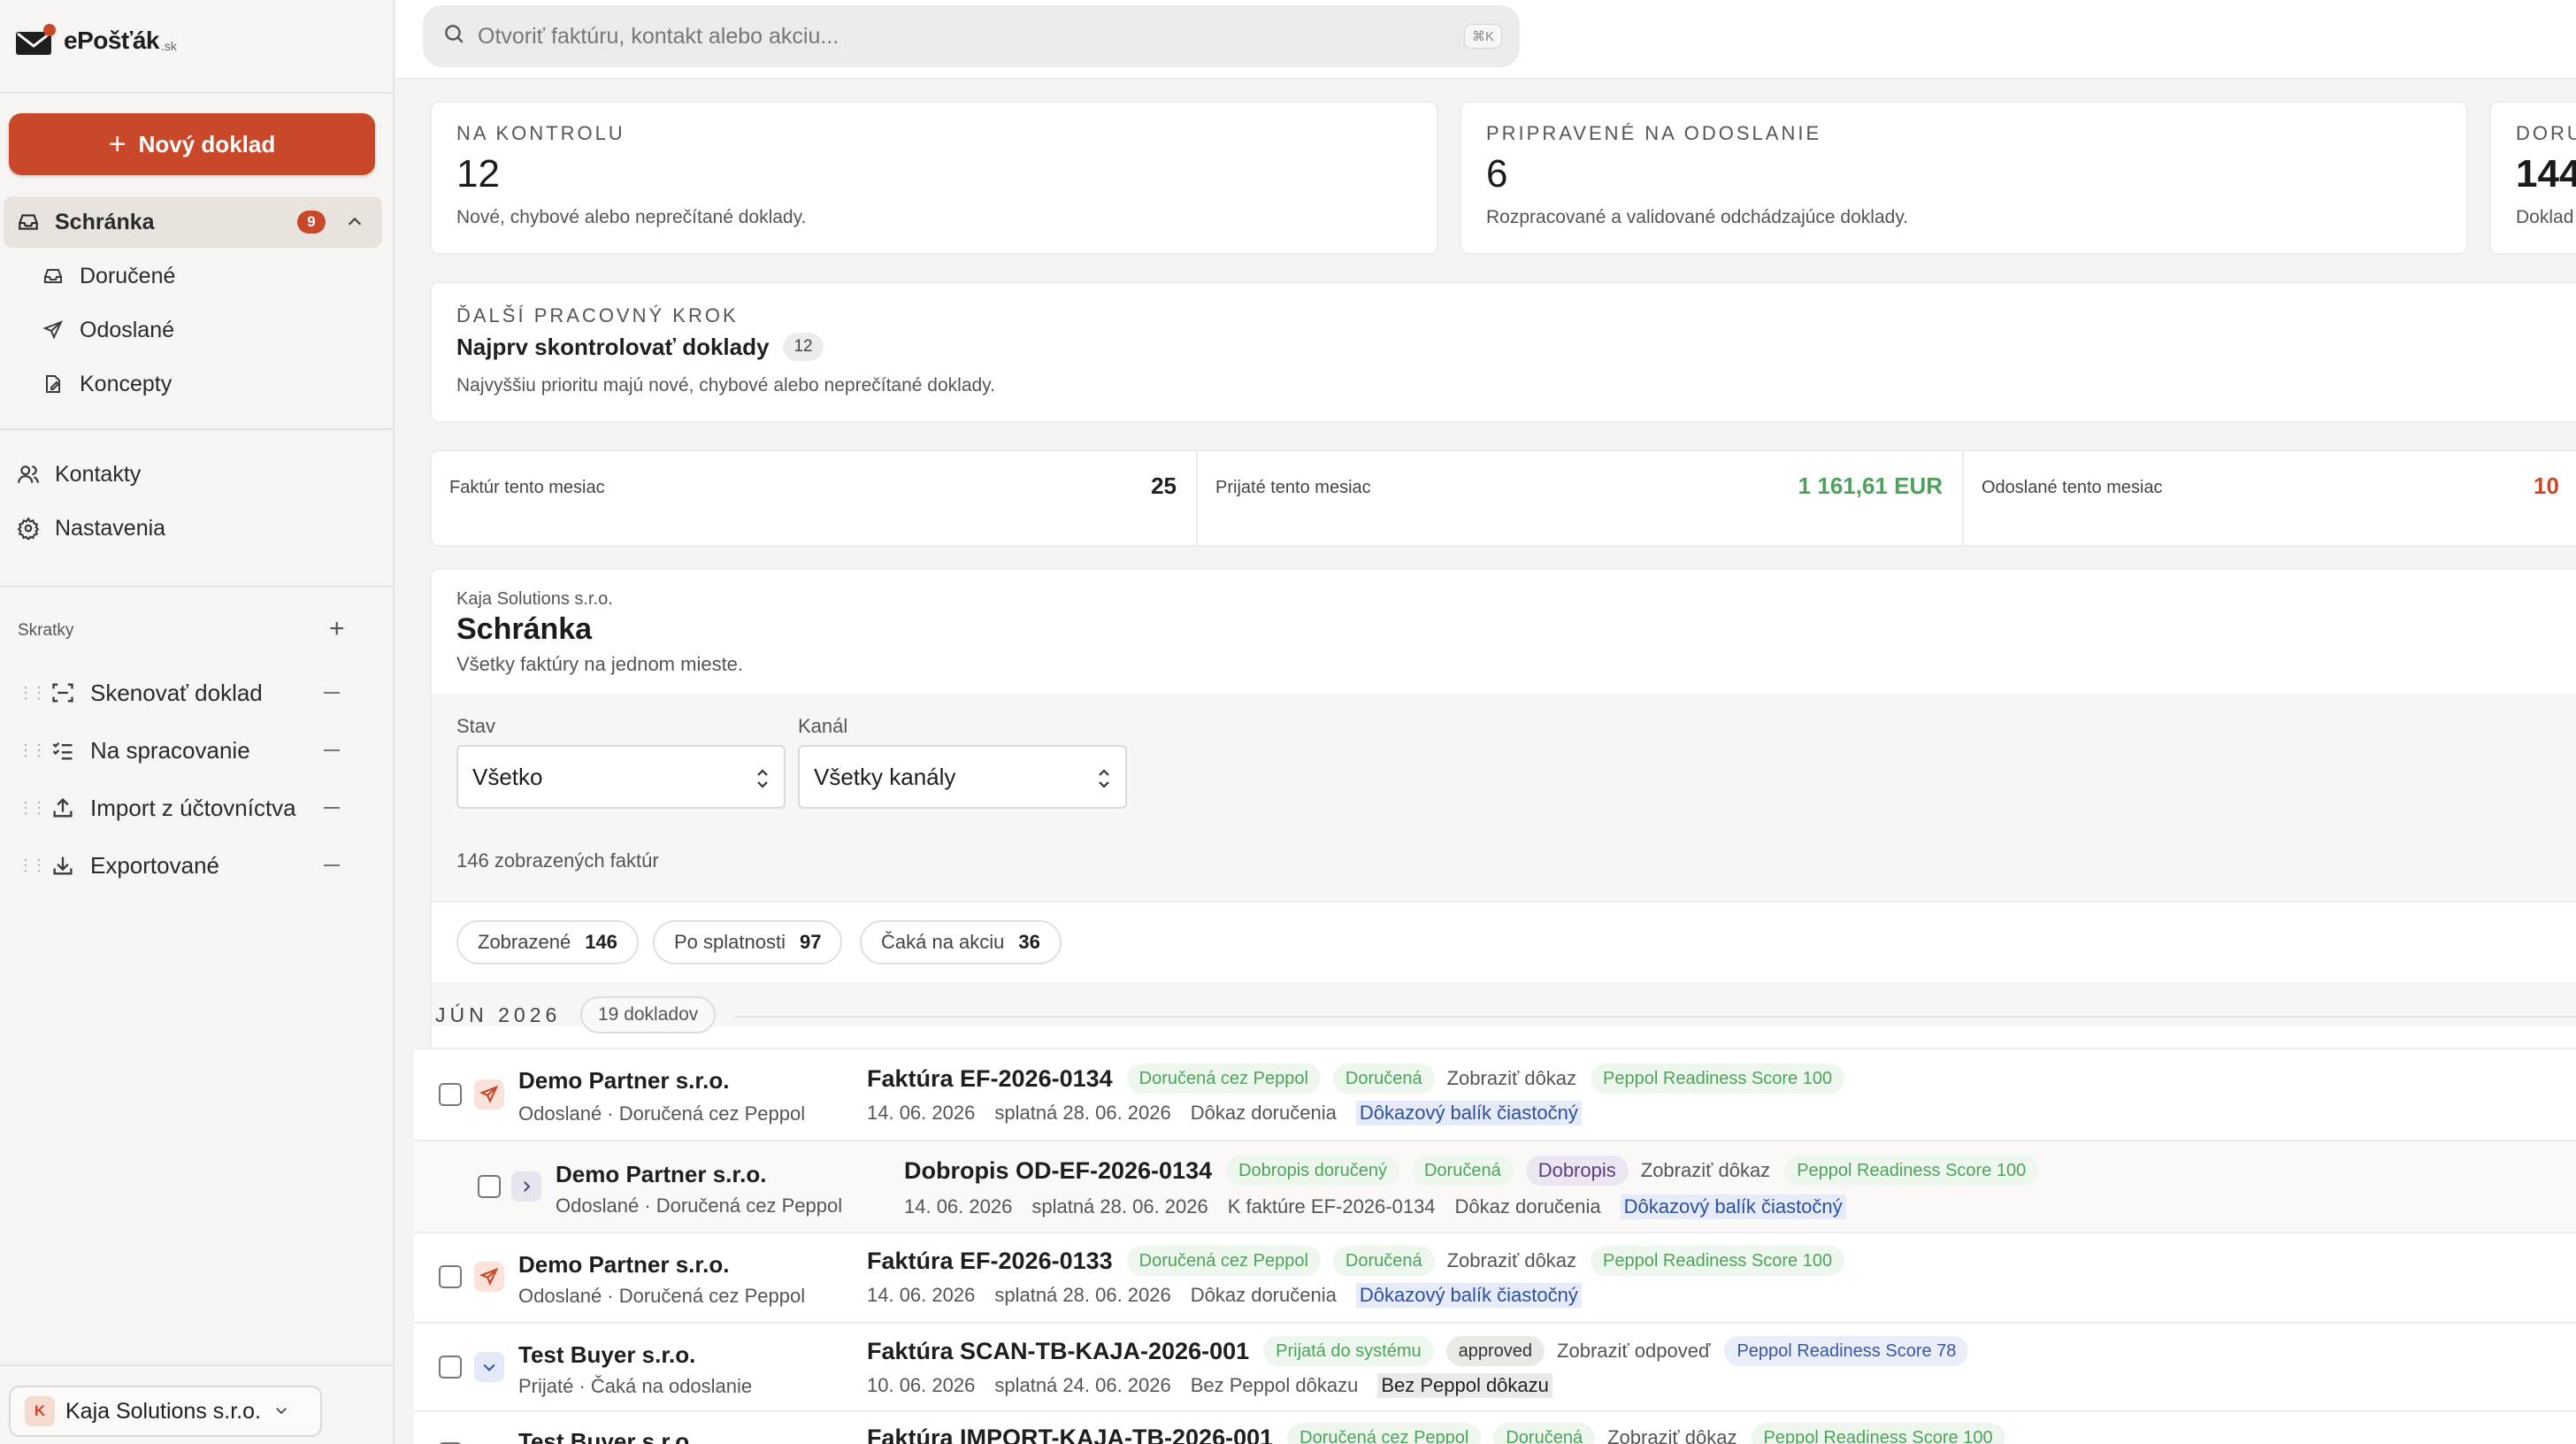  What do you see at coordinates (885, 776) in the screenshot?
I see `filter-channel-value: Všetky kanály` at bounding box center [885, 776].